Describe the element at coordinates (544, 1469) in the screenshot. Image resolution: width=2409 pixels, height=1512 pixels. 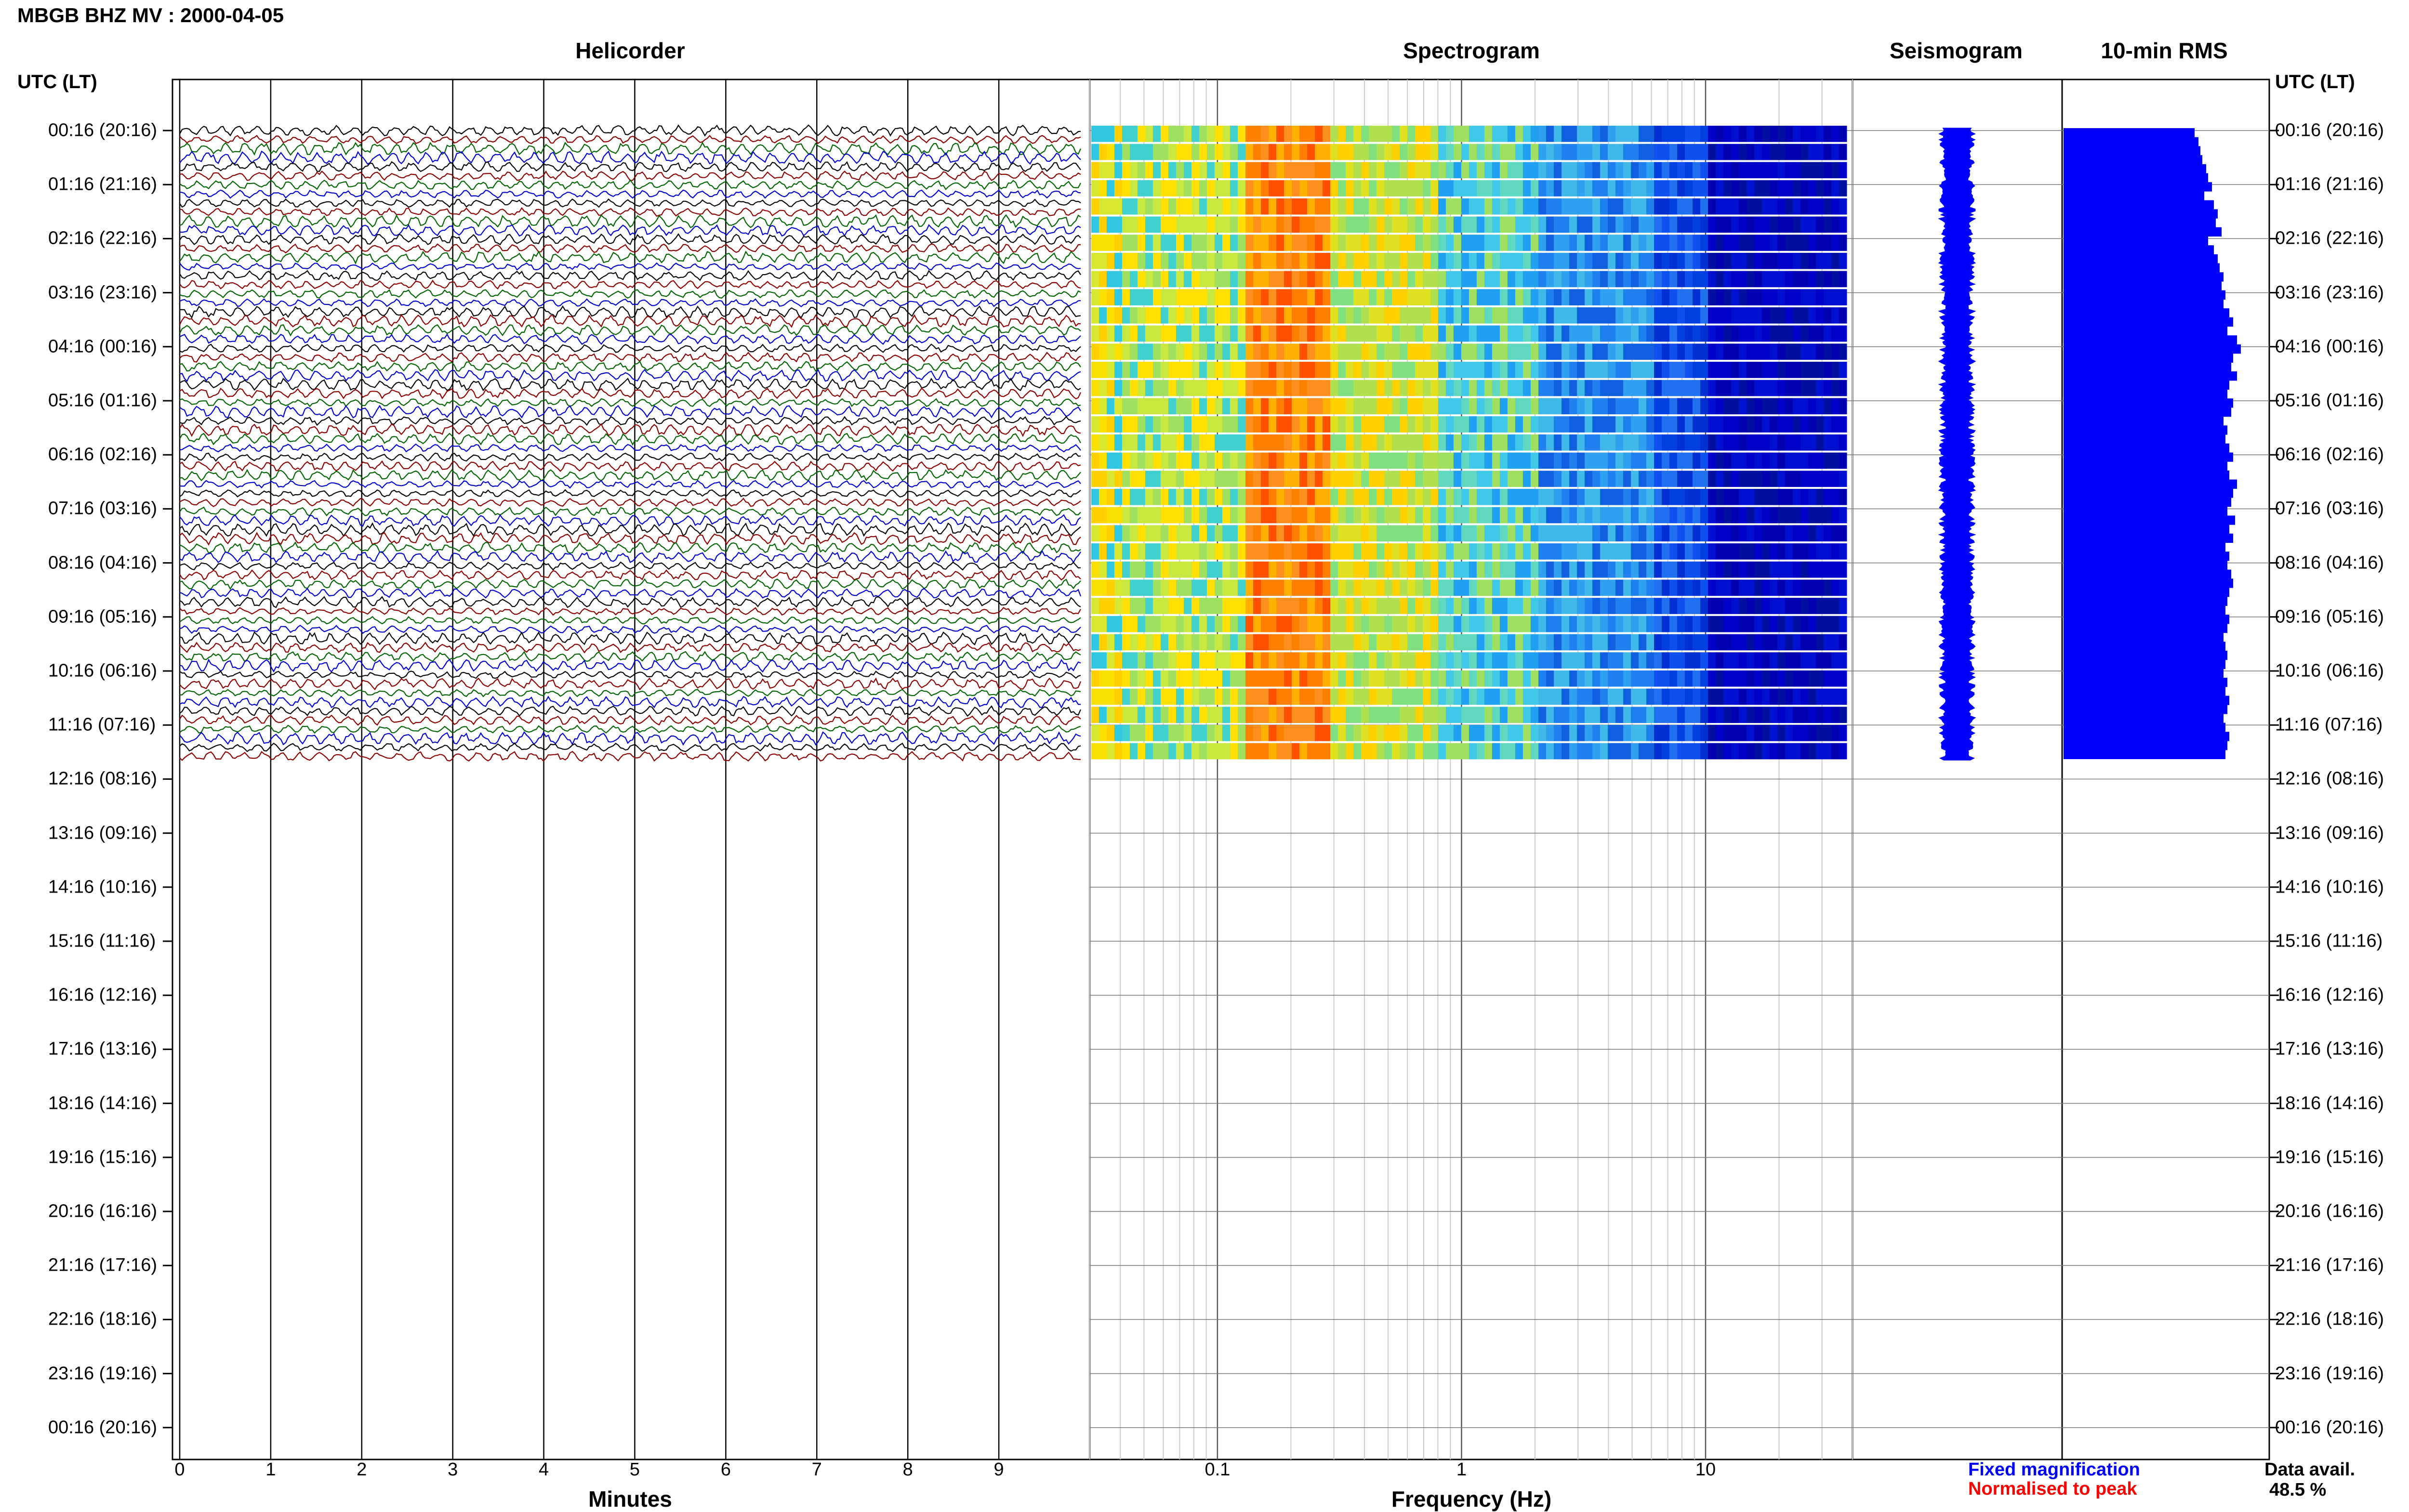
I see `helicorder-tick-label: 4` at that location.